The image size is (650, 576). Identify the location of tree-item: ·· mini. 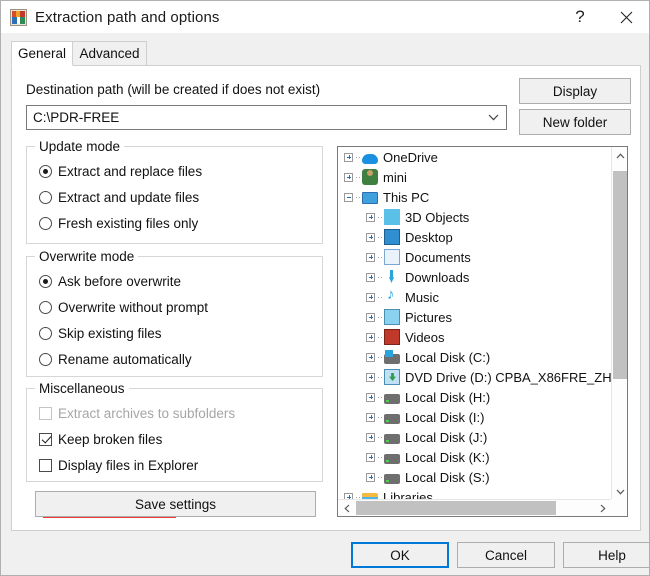
(474, 177).